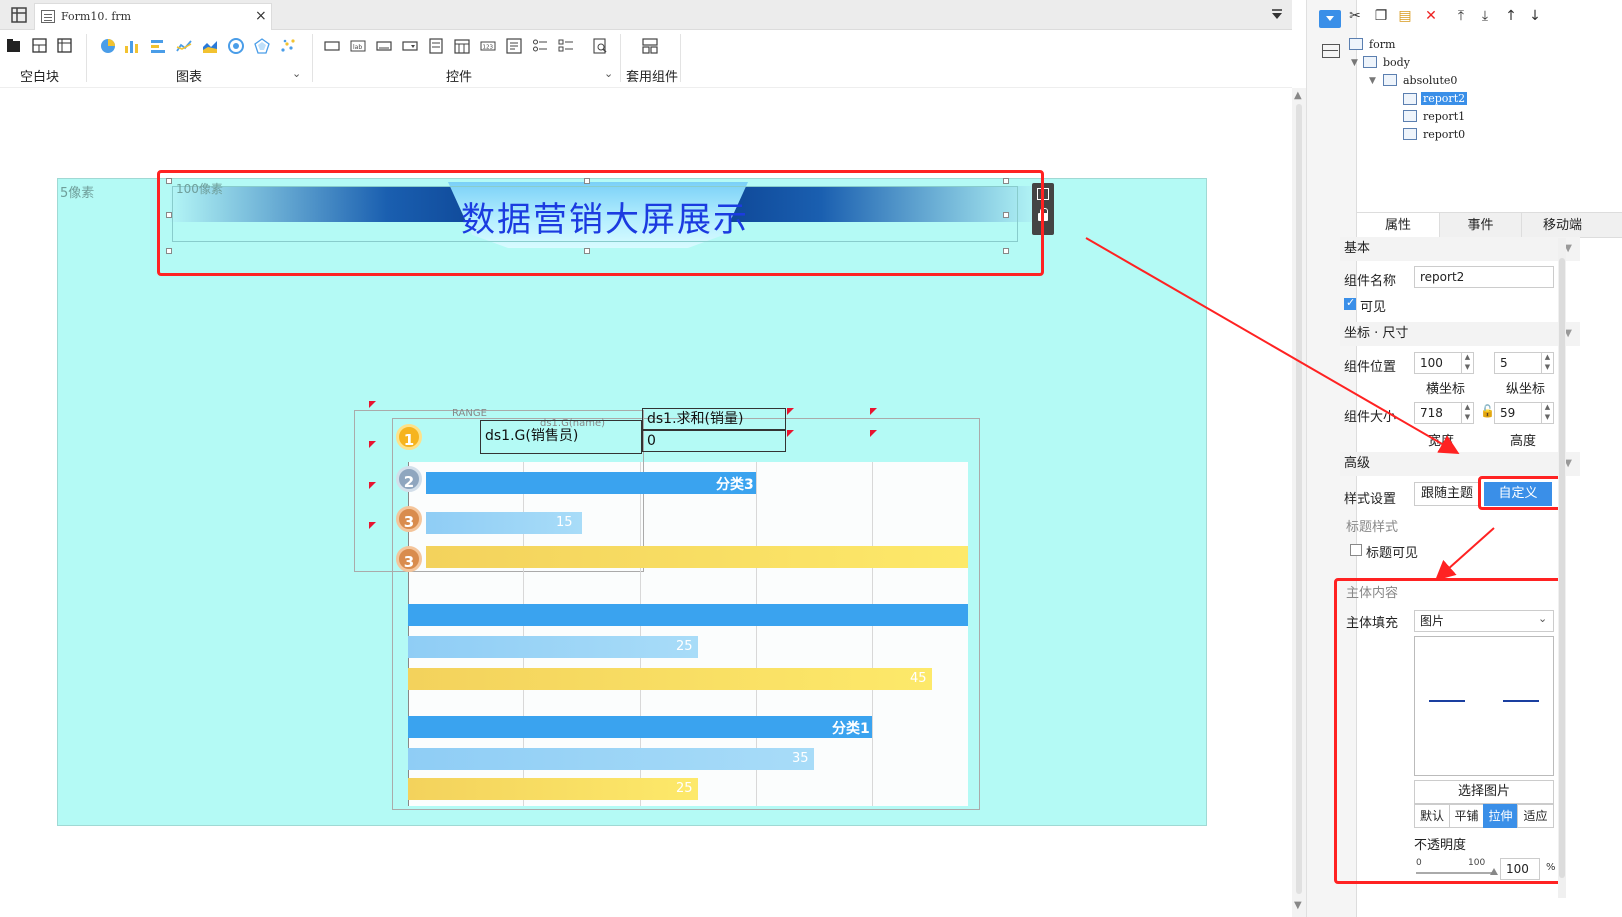 The height and width of the screenshot is (917, 1622). I want to click on tree-item-absolute0: absolute0, so click(1430, 80).